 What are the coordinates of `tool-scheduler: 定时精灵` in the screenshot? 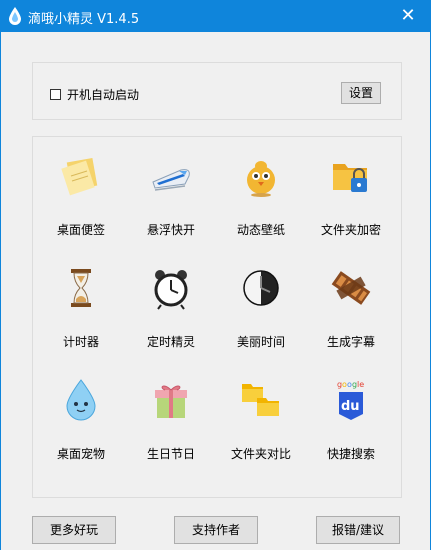 It's located at (171, 308).